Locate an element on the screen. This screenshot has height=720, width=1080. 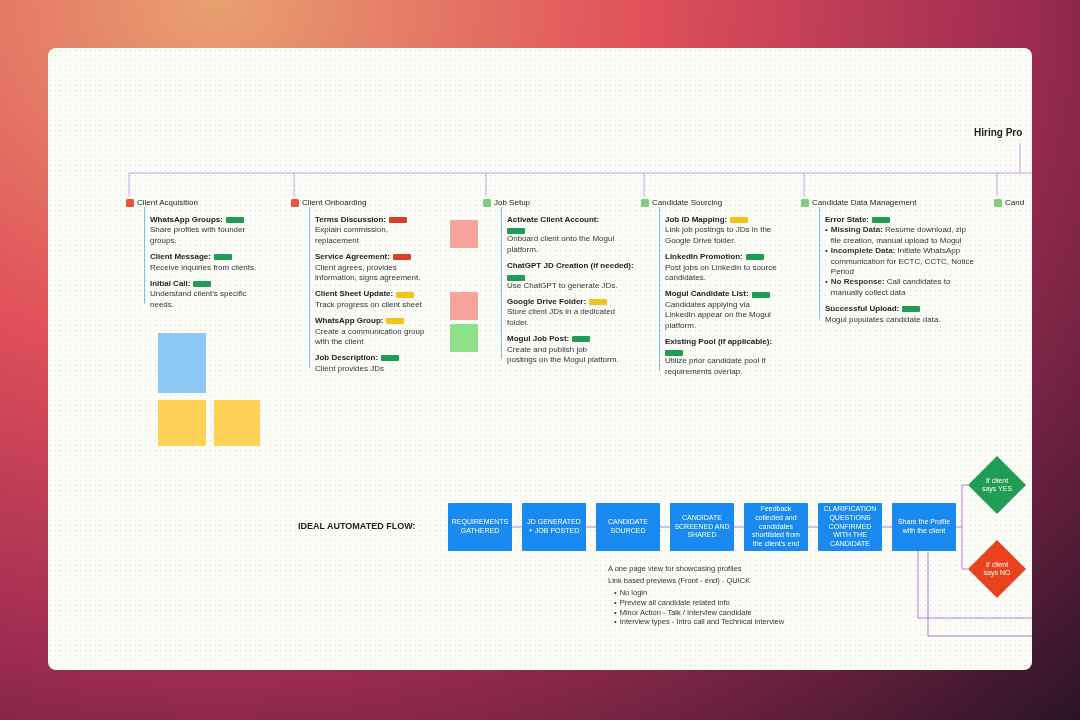
item-description: Track progress on client sheet is located at coordinates (369, 305).